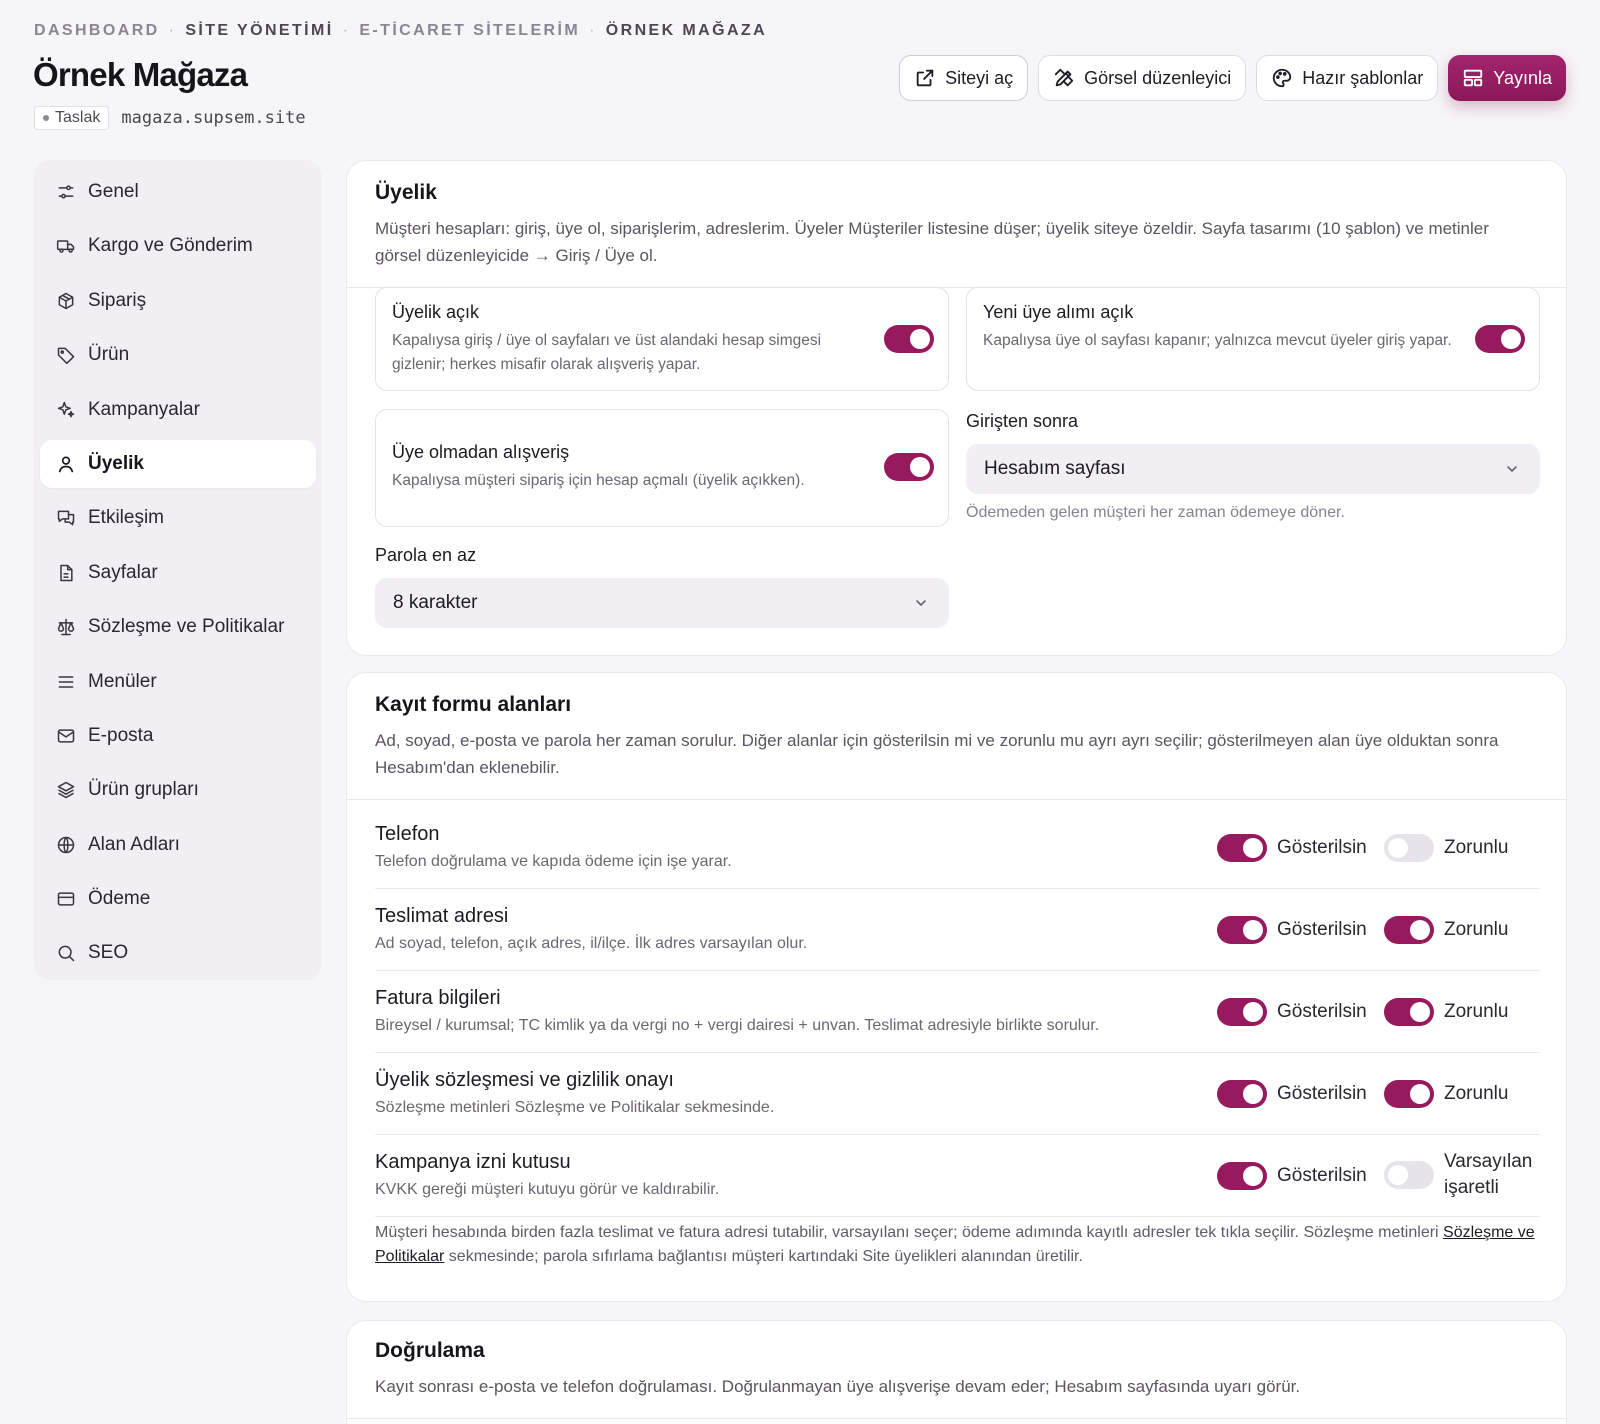  Describe the element at coordinates (469, 31) in the screenshot. I see `breadcrumb-ecommerce-sites: E-TİCARET SİTELERİM` at that location.